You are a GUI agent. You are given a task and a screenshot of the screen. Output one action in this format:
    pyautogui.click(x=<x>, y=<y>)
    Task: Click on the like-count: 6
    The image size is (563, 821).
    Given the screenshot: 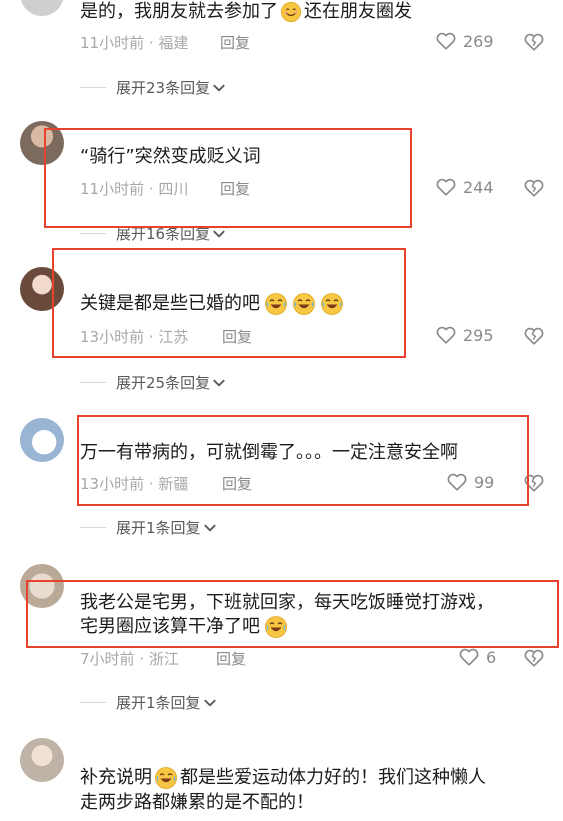 What is the action you would take?
    pyautogui.click(x=491, y=657)
    